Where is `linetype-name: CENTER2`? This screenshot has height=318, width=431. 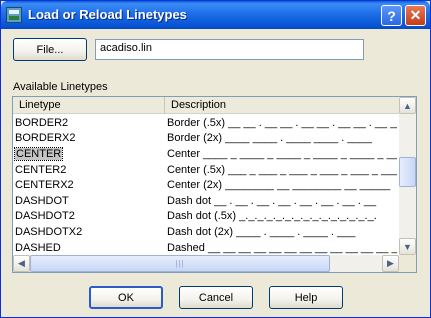
linetype-name: CENTER2 is located at coordinates (88, 170).